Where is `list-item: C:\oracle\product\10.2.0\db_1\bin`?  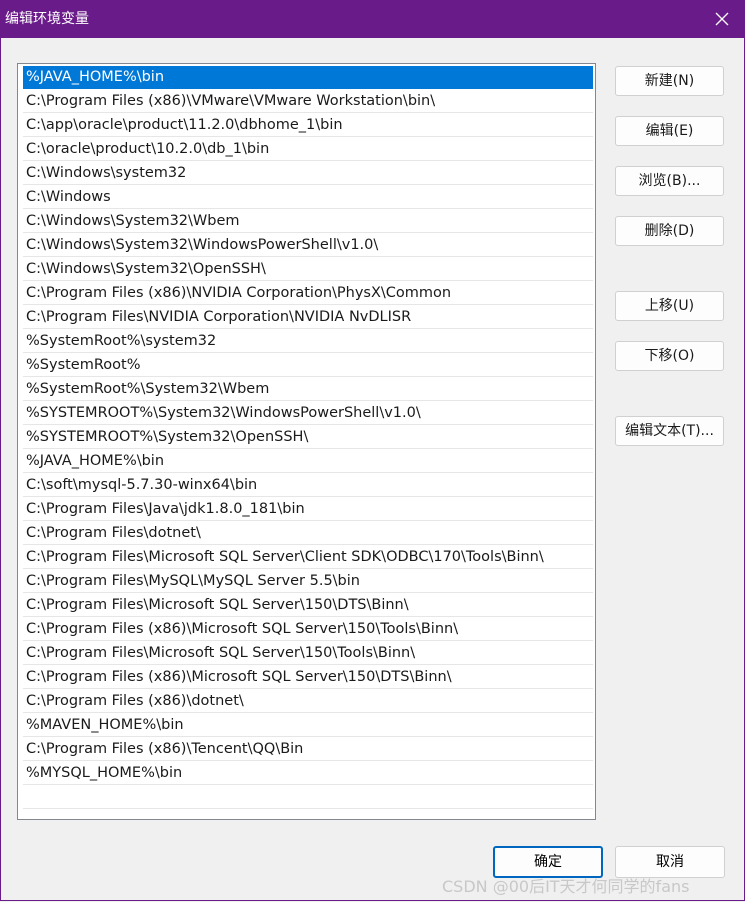
list-item: C:\oracle\product\10.2.0\db_1\bin is located at coordinates (308, 149).